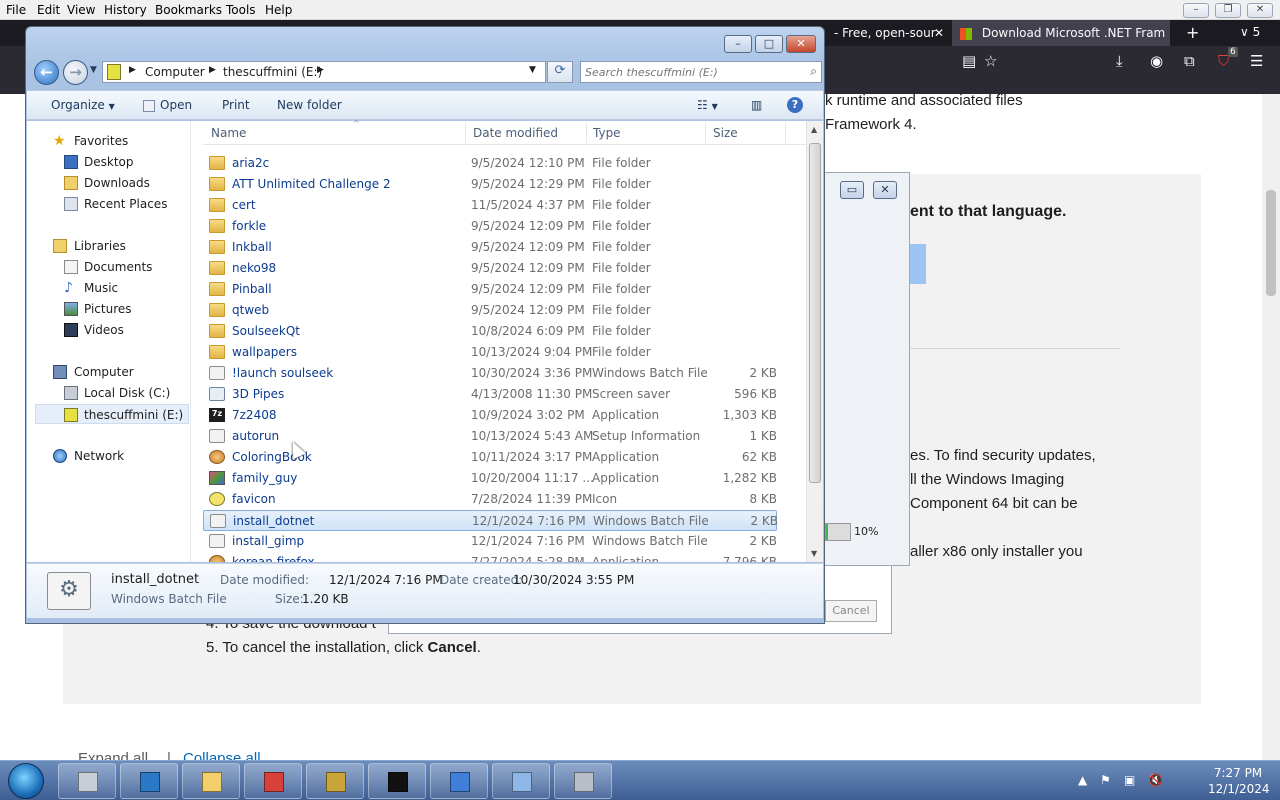 Image resolution: width=1280 pixels, height=800 pixels. Describe the element at coordinates (1082, 780) in the screenshot. I see `show-hidden-icons-icon: ▲` at that location.